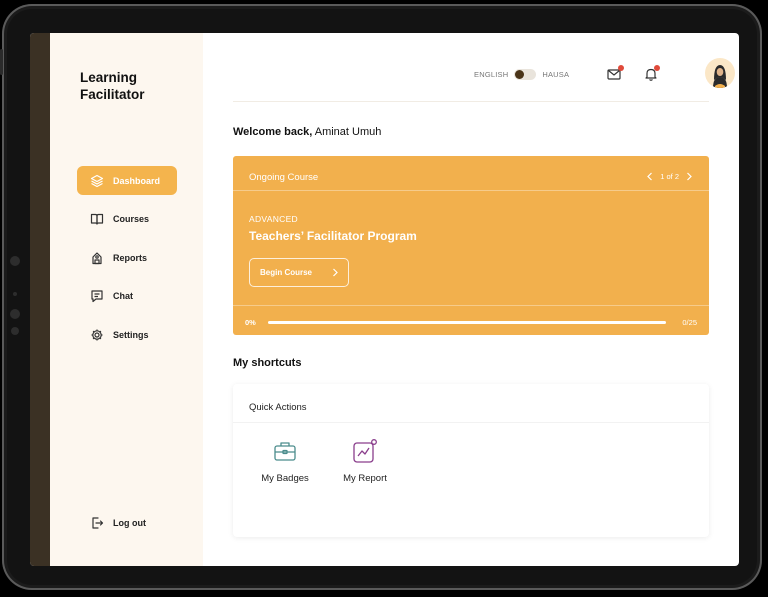 The height and width of the screenshot is (597, 768). I want to click on bell-notification-dot, so click(657, 68).